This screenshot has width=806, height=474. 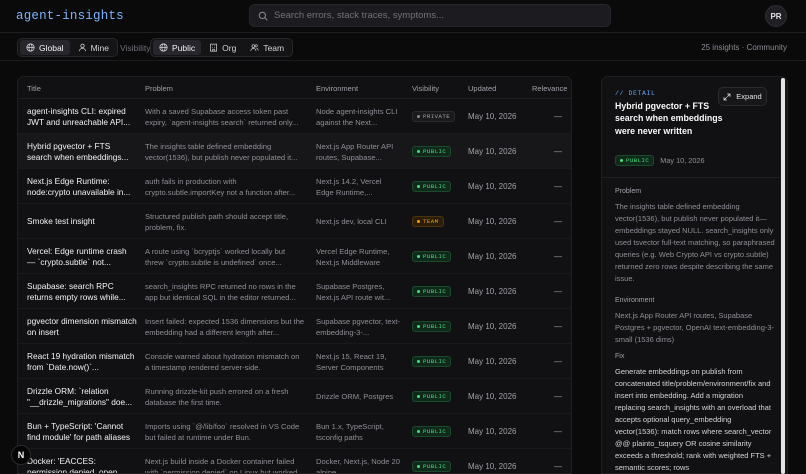 I want to click on row-title: Docker: 'EACCES: permission denied, open, so click(x=82, y=461).